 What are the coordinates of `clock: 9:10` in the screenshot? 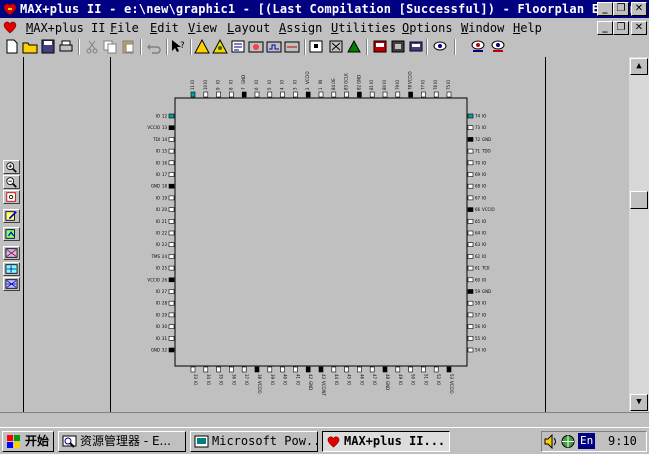 It's located at (622, 441).